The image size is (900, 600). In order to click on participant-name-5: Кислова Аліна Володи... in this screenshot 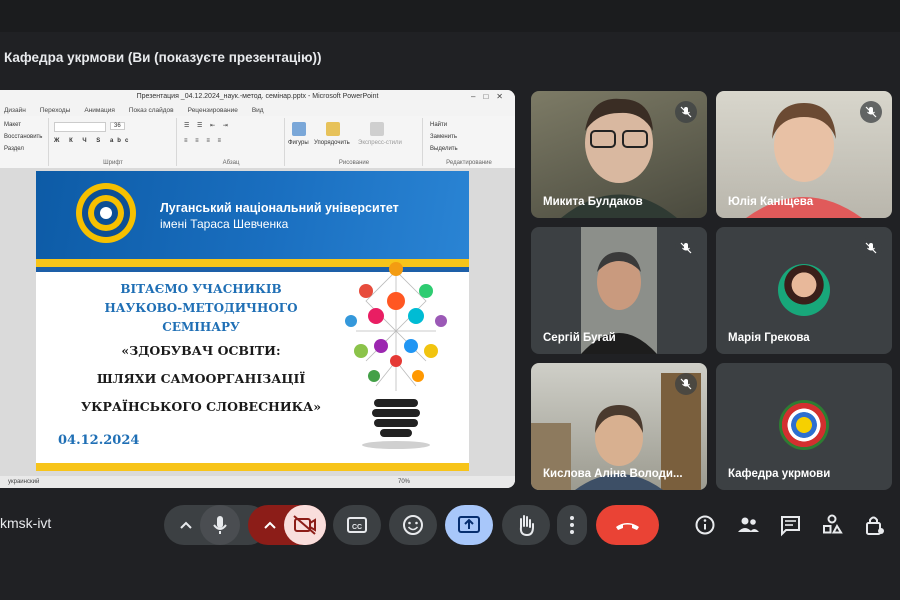, I will do `click(613, 474)`.